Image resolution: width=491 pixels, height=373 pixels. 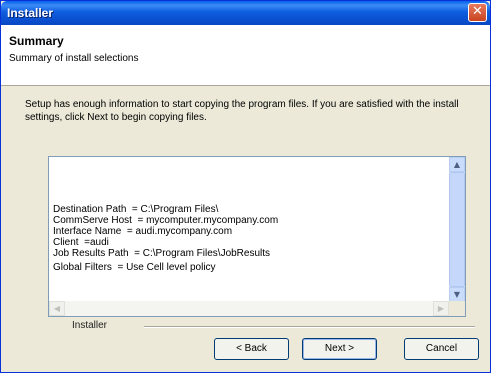 I want to click on arrow-up-icon: ▲, so click(x=457, y=164).